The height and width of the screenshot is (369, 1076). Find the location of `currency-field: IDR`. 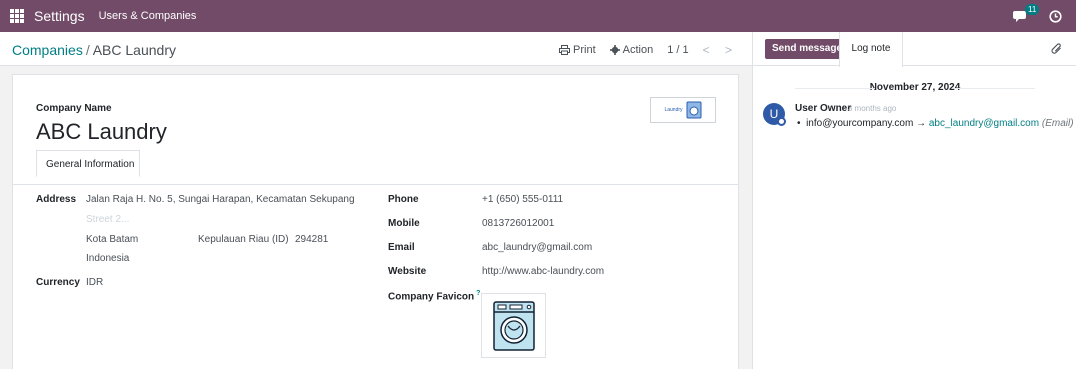

currency-field: IDR is located at coordinates (94, 282).